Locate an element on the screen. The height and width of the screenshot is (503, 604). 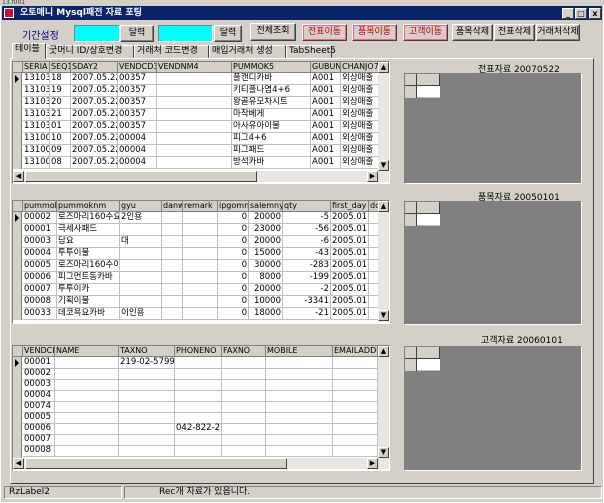
table-cell: 18 is located at coordinates (60, 79).